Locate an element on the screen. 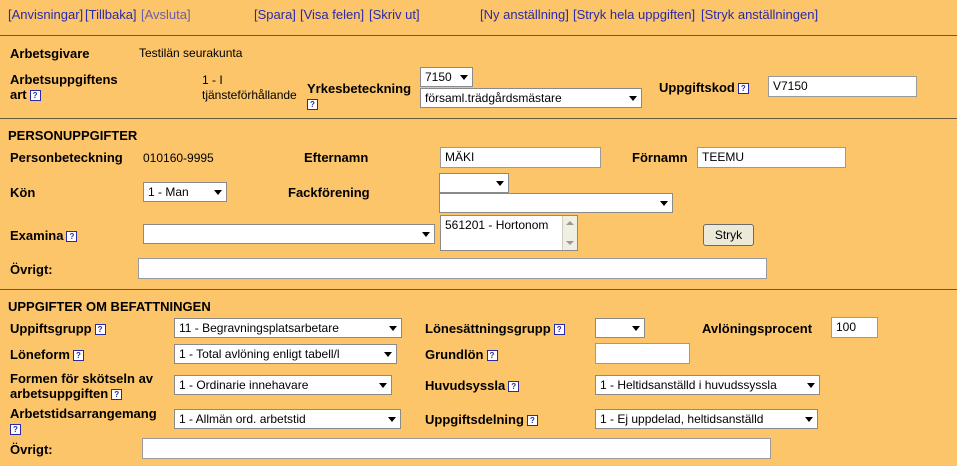 The image size is (957, 466). scroll-down-icon is located at coordinates (570, 243).